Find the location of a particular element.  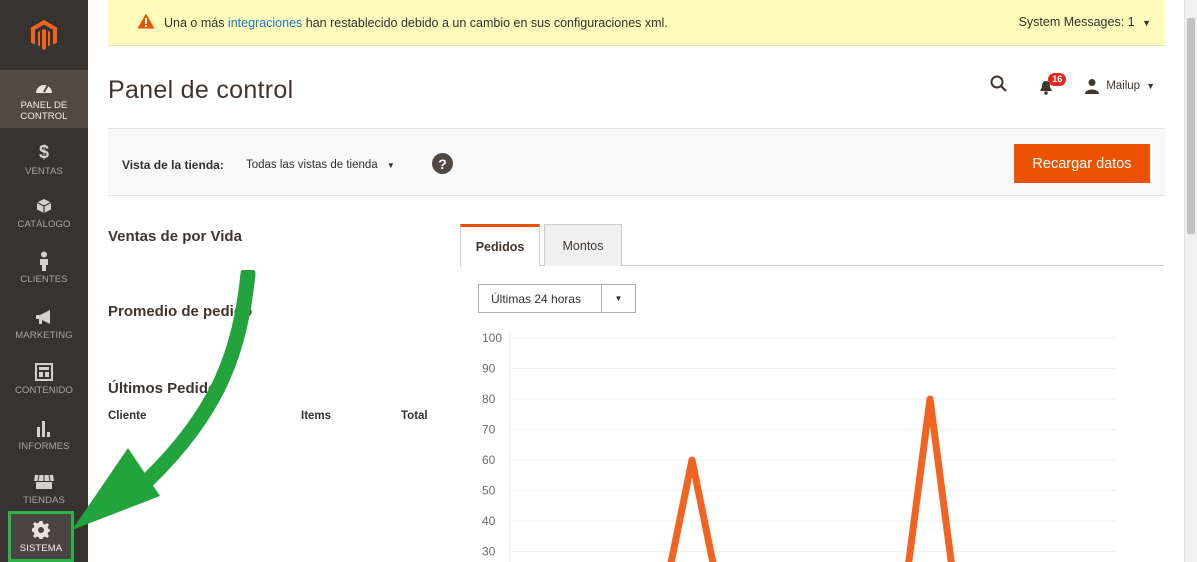

column-header-customer: Cliente is located at coordinates (127, 416).